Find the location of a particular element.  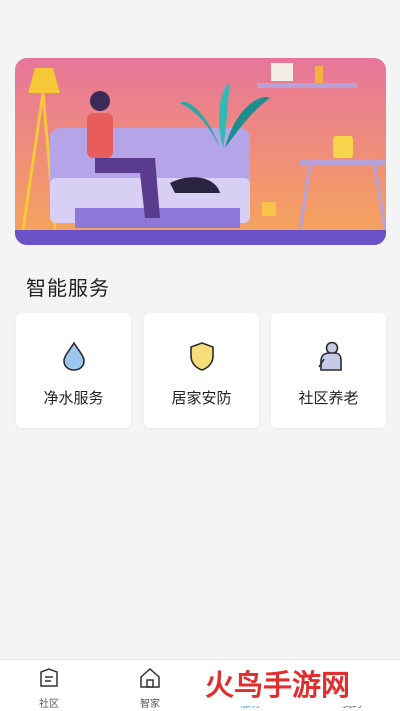

elderly-care-card: 社区养老 is located at coordinates (328, 370).